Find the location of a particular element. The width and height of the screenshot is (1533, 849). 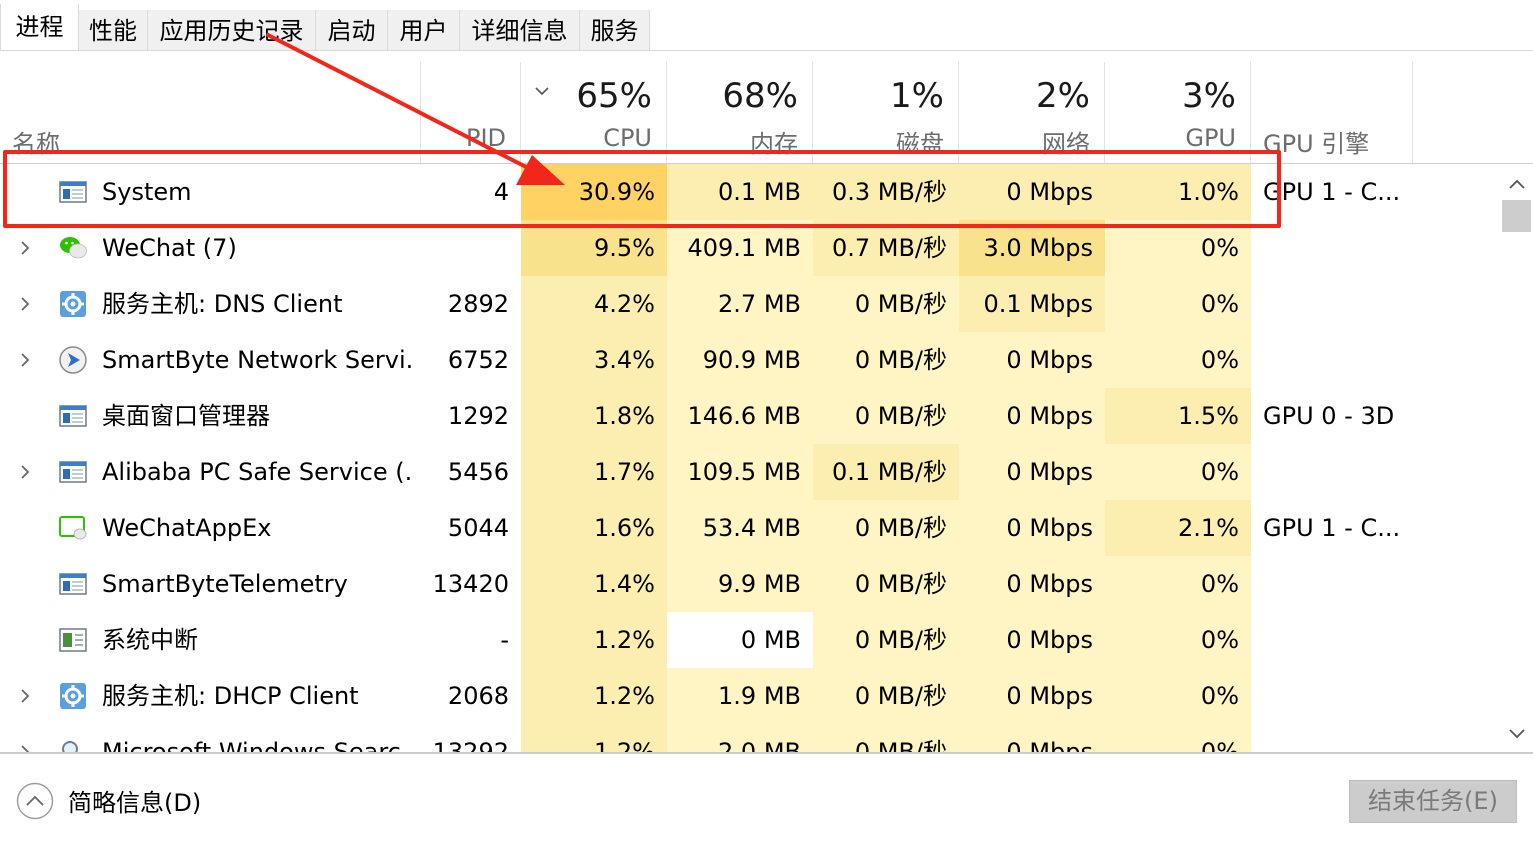

process-name: 系统中断 is located at coordinates (150, 640).